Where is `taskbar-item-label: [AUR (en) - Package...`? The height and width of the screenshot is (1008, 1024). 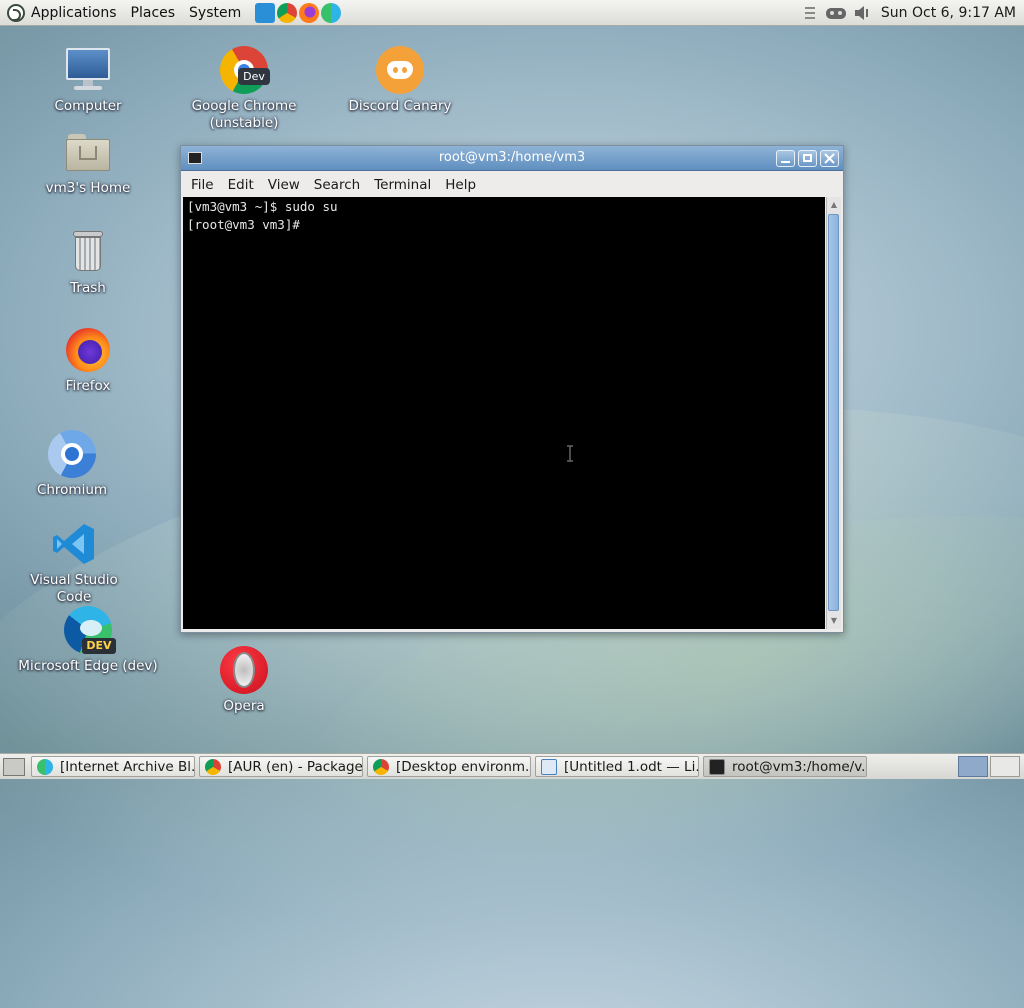 taskbar-item-label: [AUR (en) - Package... is located at coordinates (295, 766).